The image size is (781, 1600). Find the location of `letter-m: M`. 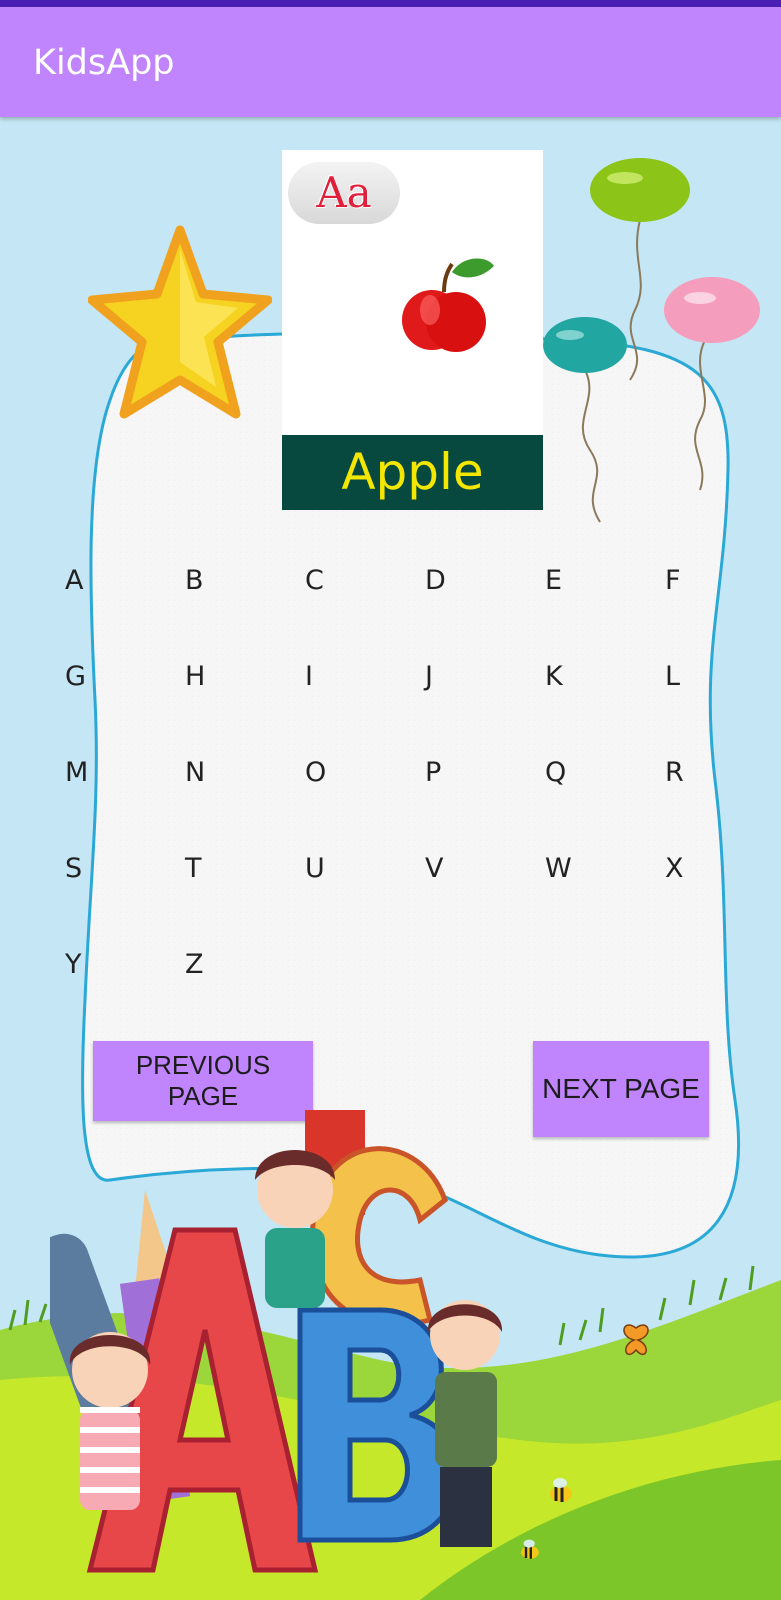

letter-m: M is located at coordinates (120, 795).